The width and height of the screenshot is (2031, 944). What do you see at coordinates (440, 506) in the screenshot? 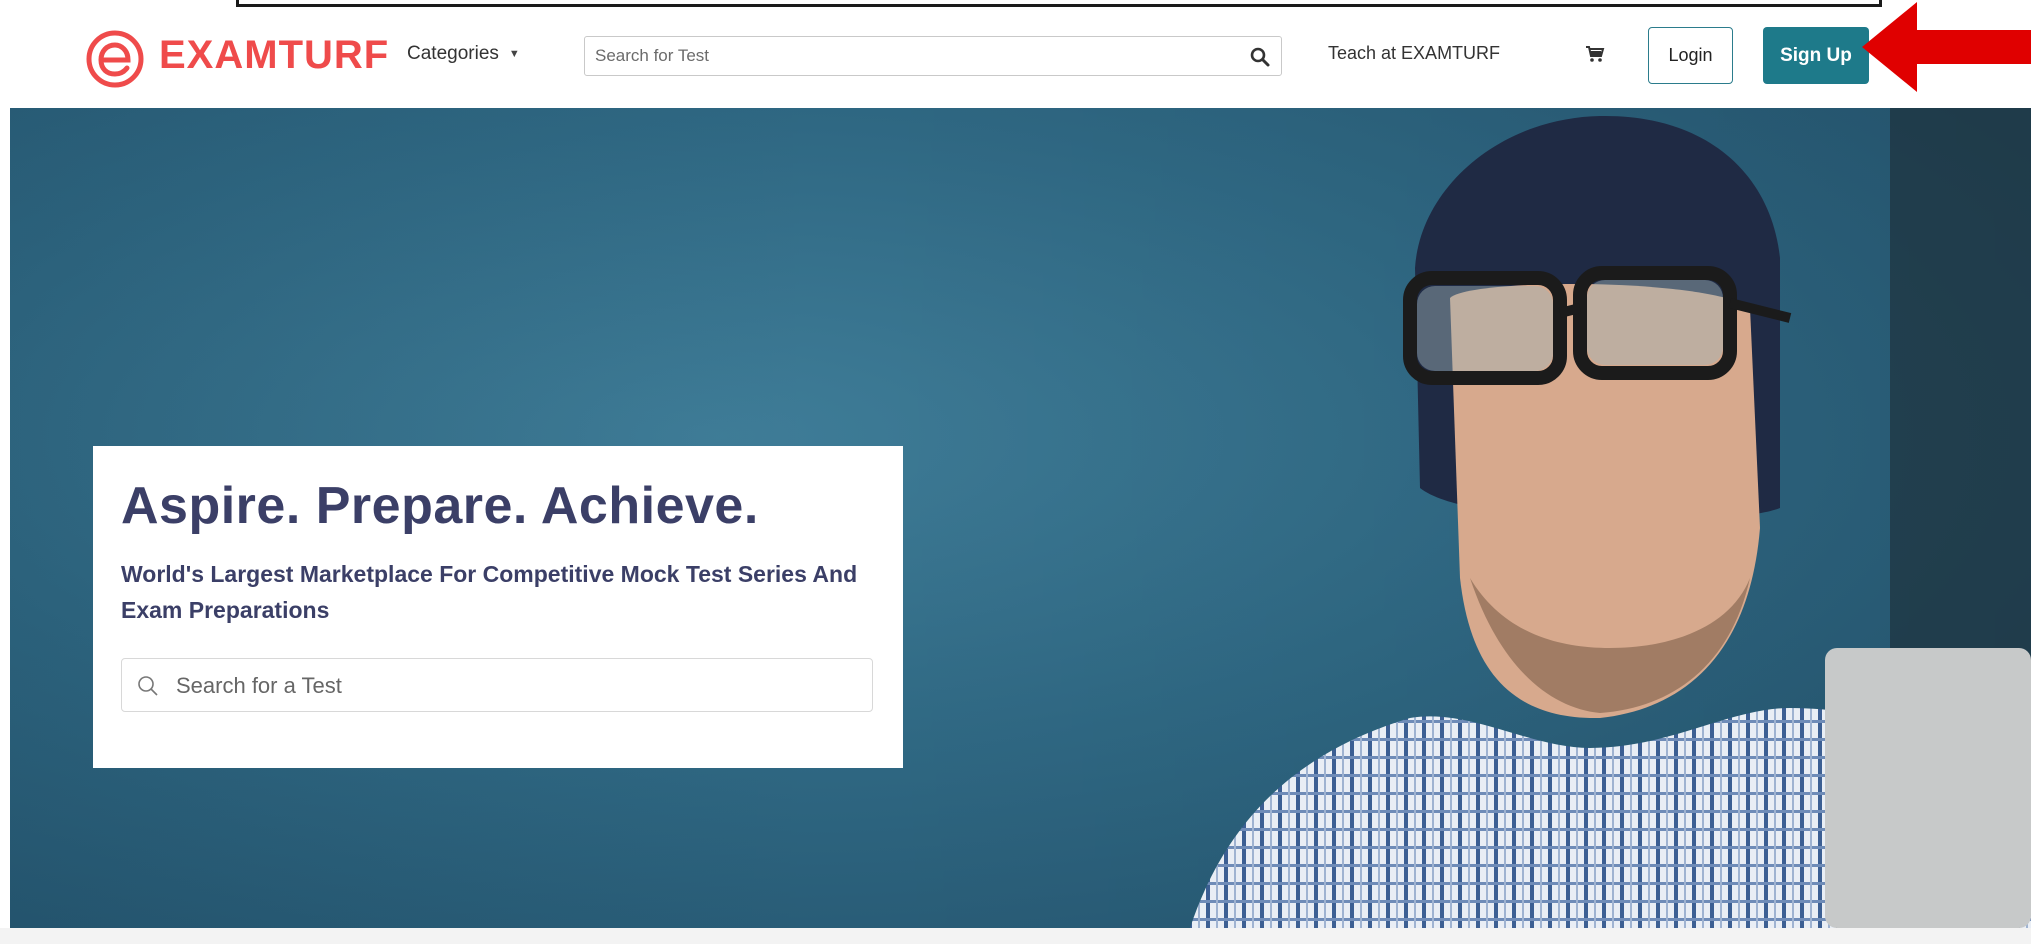
I see `hero-title: Aspire. Prepare. Achieve.` at bounding box center [440, 506].